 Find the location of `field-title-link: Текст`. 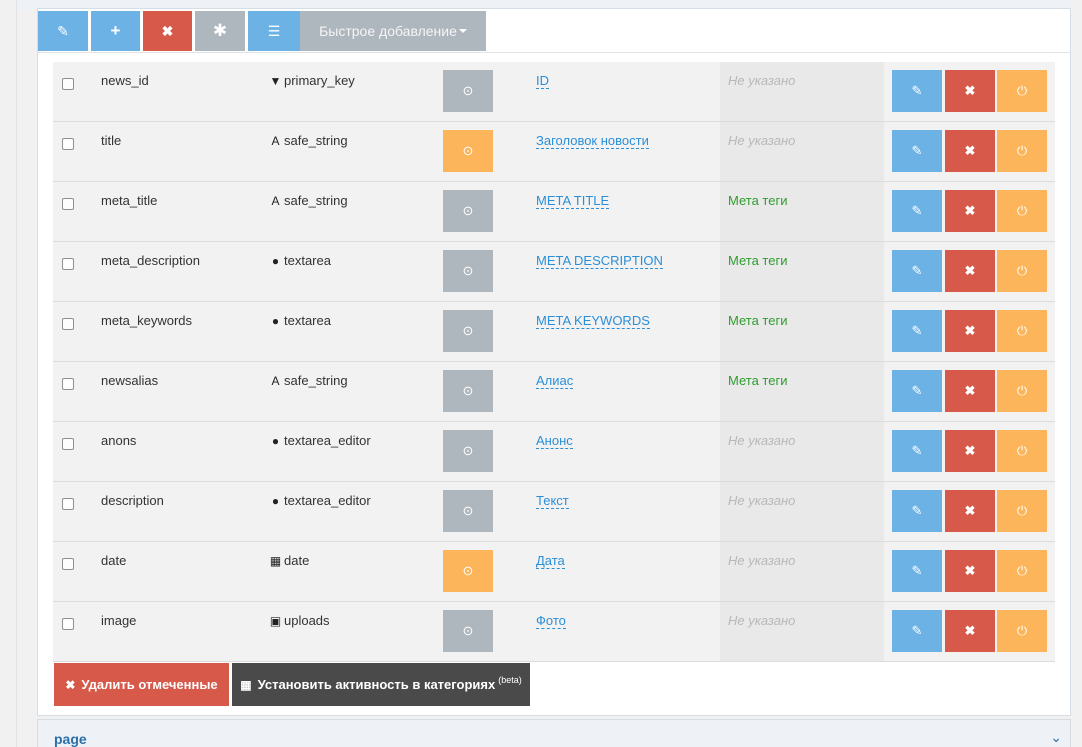

field-title-link: Текст is located at coordinates (552, 501).